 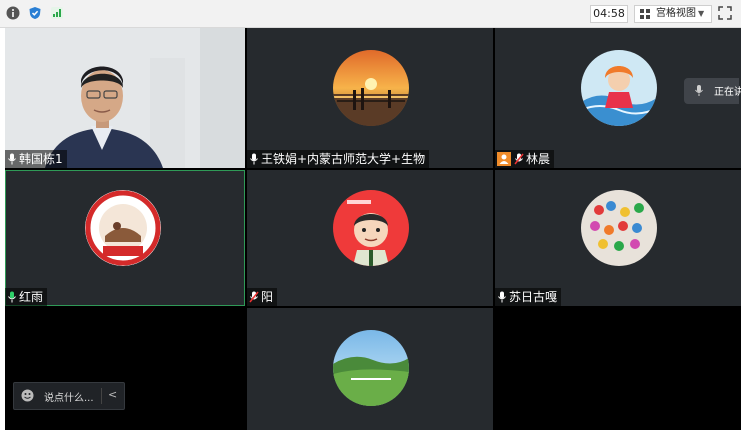 I want to click on participant-name: 林晨, so click(x=538, y=159).